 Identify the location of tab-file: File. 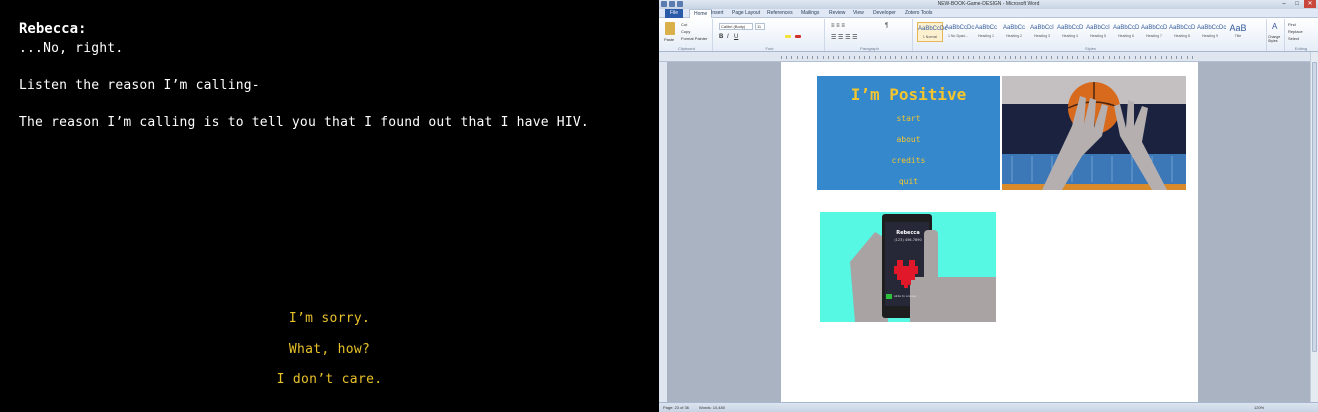
(674, 13).